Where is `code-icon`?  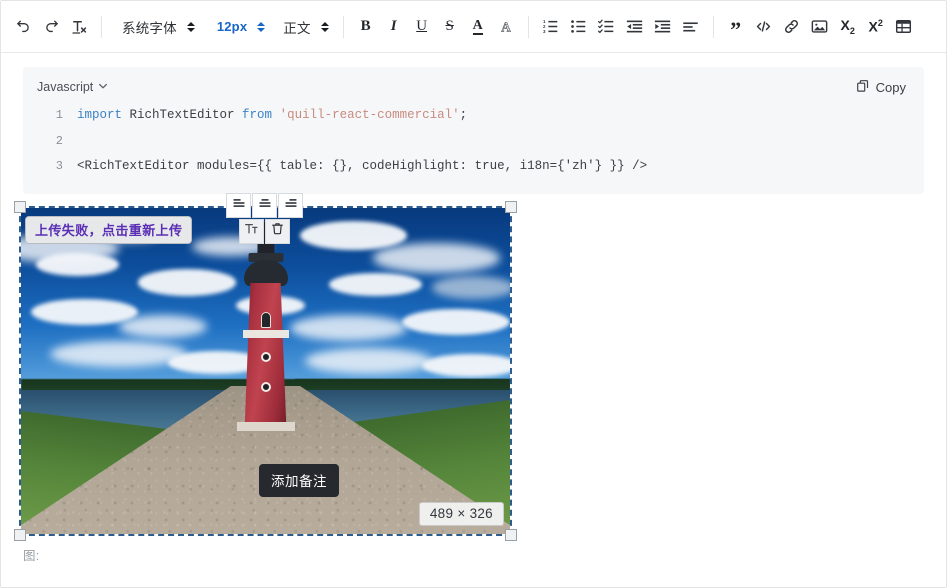 code-icon is located at coordinates (763, 26).